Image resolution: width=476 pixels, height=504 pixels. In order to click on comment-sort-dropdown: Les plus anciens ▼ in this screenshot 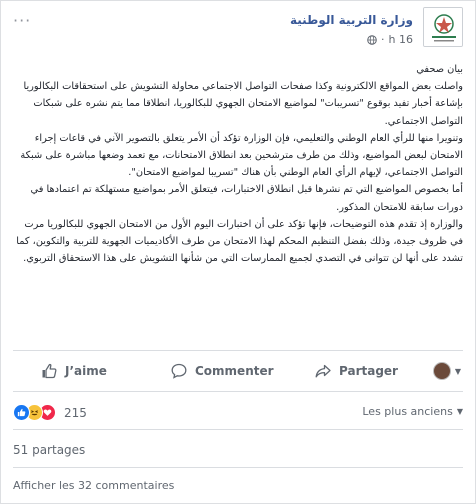, I will do `click(412, 411)`.